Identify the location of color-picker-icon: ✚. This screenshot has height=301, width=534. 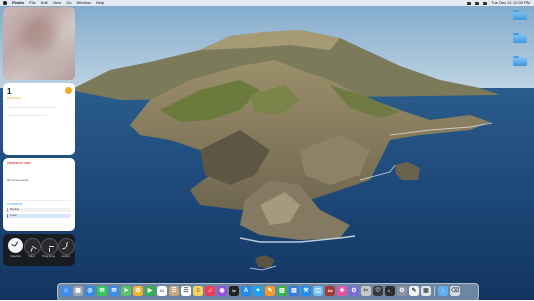
(342, 291).